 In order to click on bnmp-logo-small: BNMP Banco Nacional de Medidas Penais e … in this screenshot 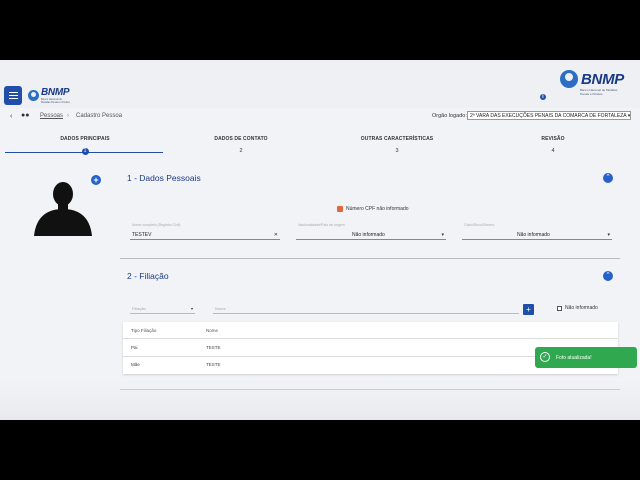, I will do `click(49, 95)`.